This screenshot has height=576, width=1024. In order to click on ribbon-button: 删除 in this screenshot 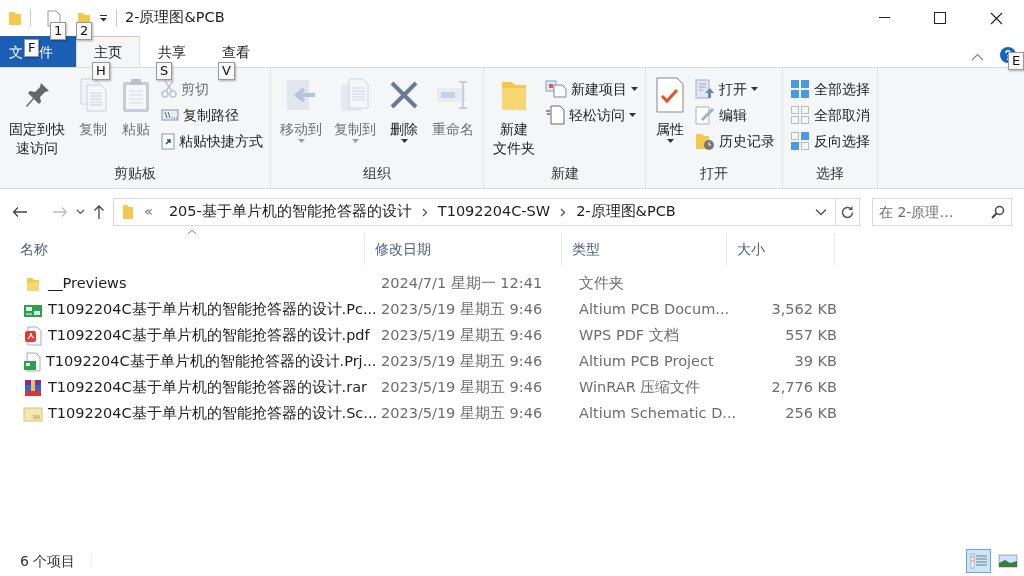, I will do `click(404, 117)`.